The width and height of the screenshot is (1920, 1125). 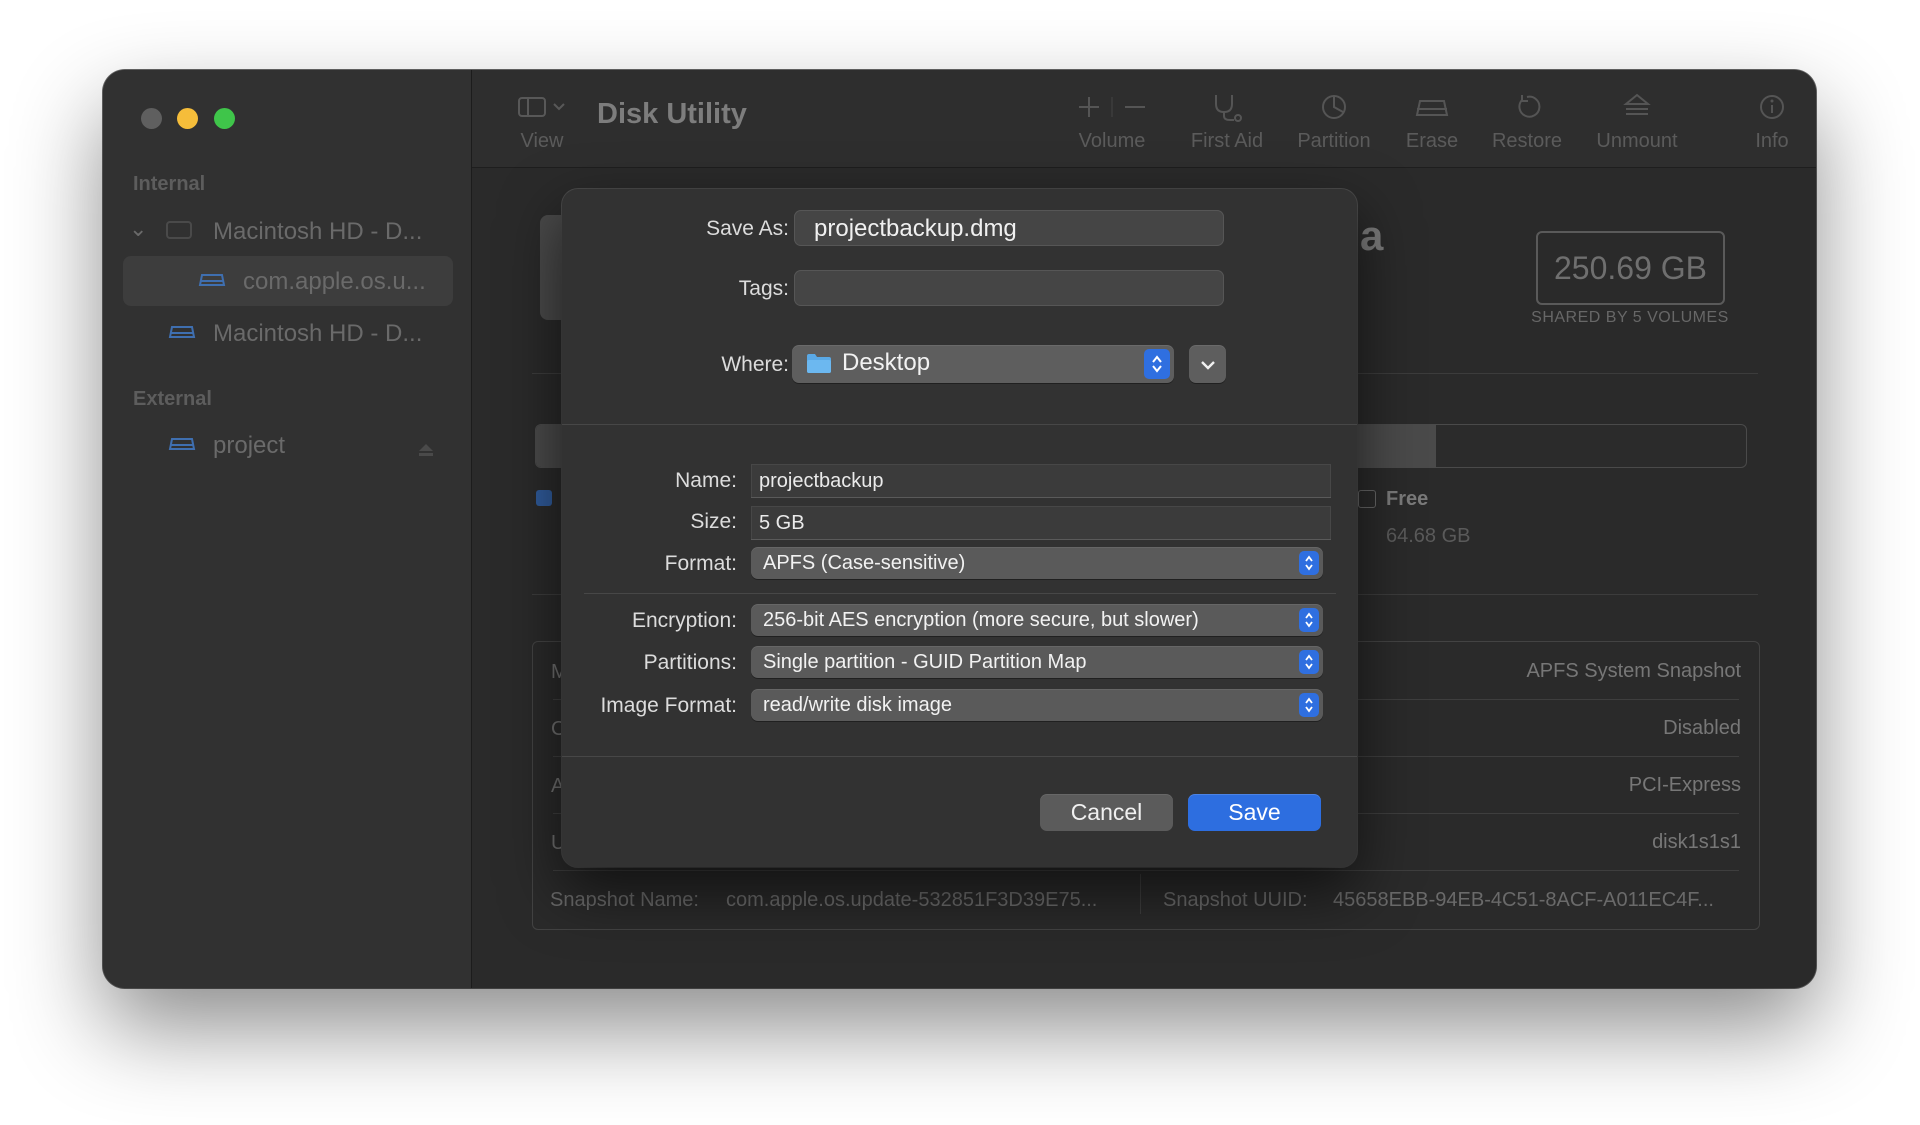 What do you see at coordinates (713, 521) in the screenshot?
I see `size-label: Size:` at bounding box center [713, 521].